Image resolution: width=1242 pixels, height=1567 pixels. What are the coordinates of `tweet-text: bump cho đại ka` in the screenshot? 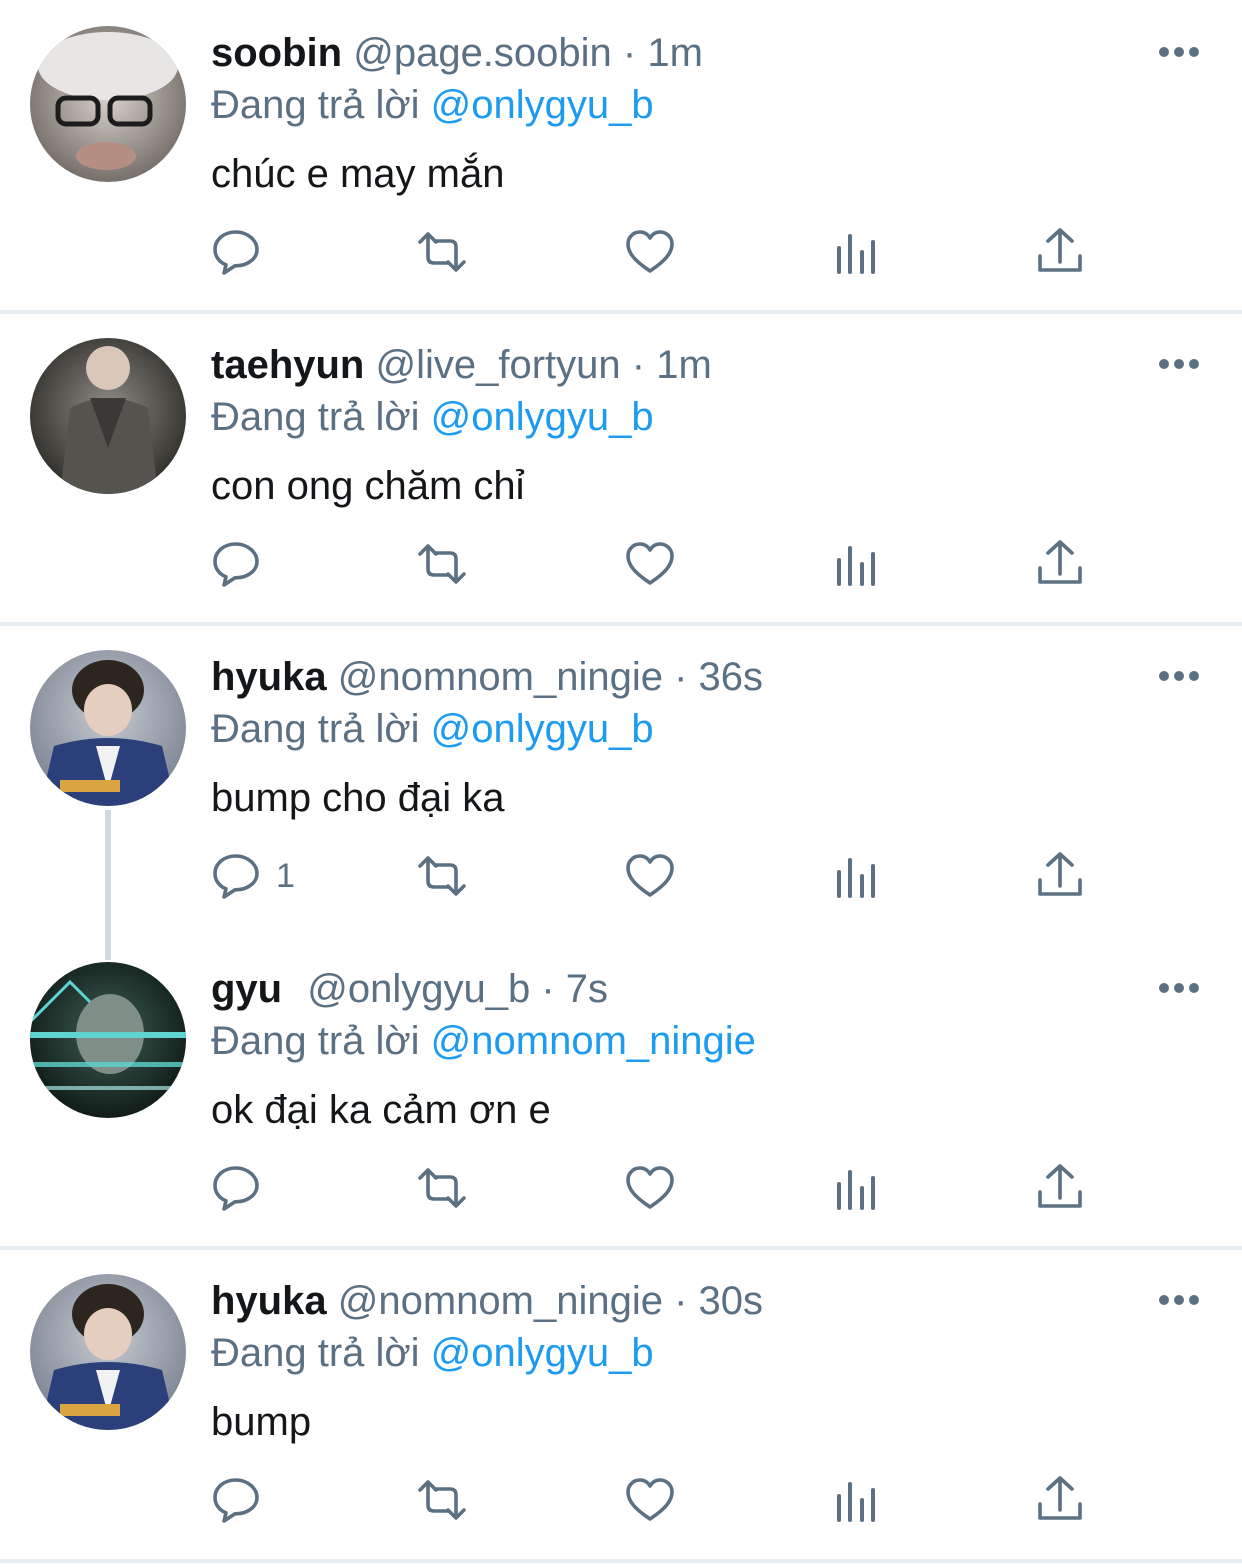 It's located at (358, 798).